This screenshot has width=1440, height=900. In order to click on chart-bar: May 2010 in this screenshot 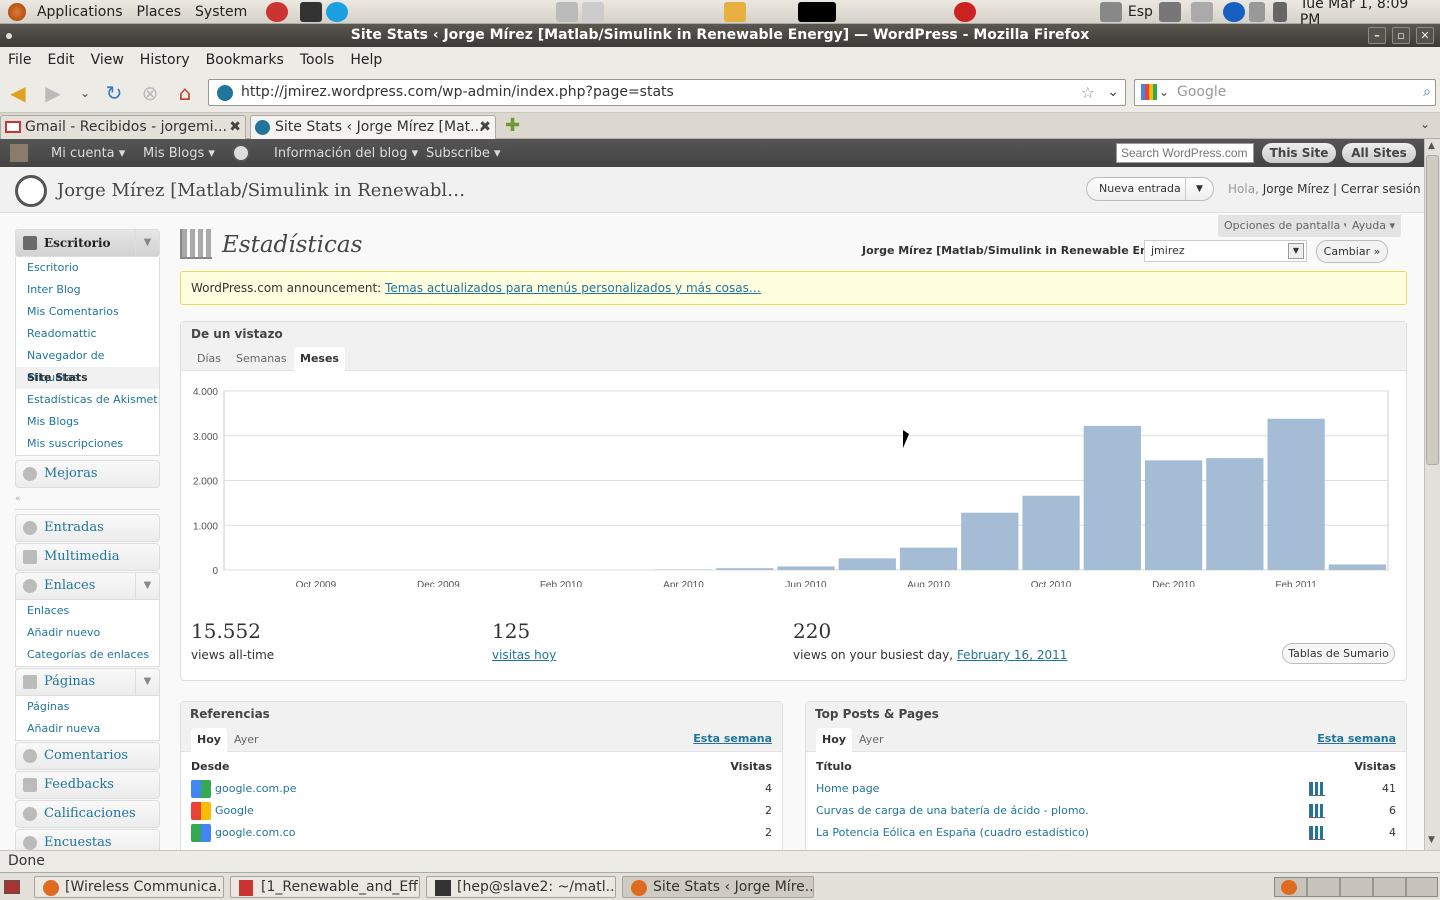, I will do `click(745, 569)`.